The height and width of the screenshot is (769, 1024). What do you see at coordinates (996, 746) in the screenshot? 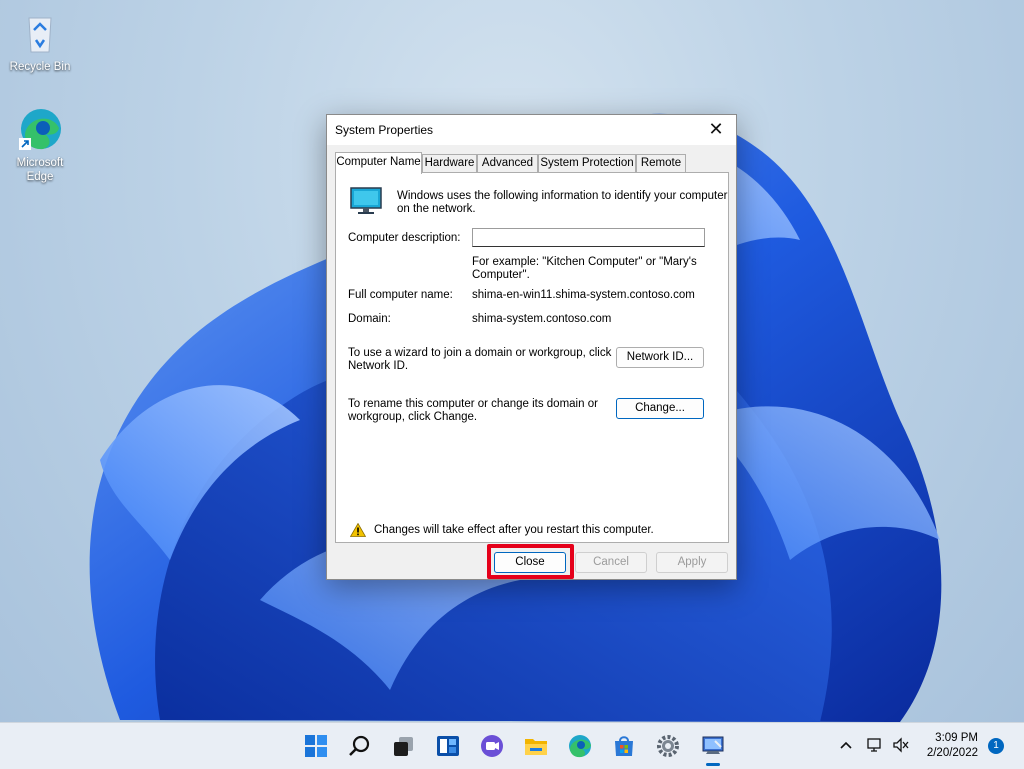
I see `notification-badge: 1` at bounding box center [996, 746].